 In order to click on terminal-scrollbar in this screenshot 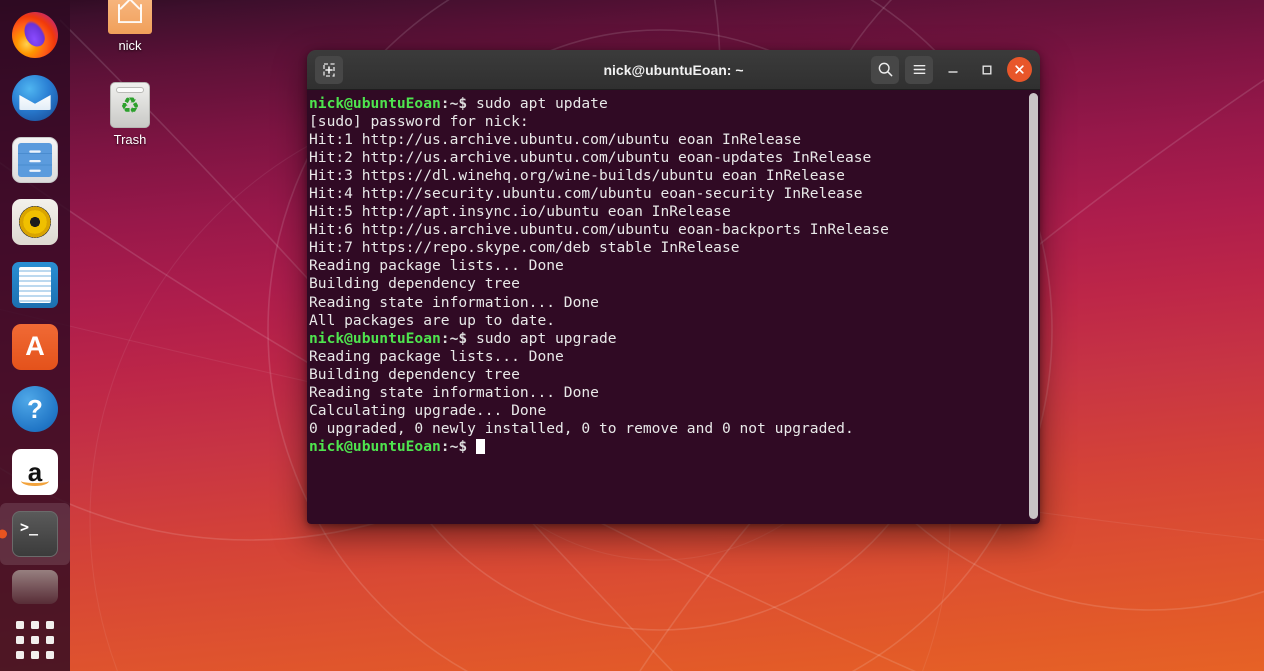, I will do `click(1033, 307)`.